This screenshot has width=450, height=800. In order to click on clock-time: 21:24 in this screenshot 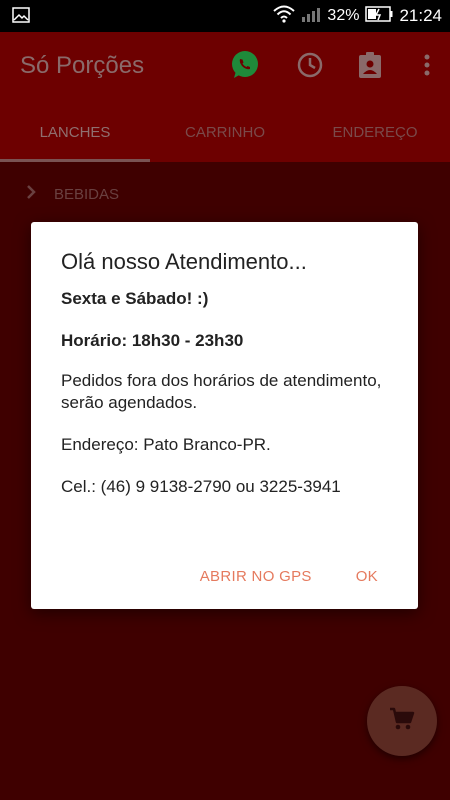, I will do `click(420, 15)`.